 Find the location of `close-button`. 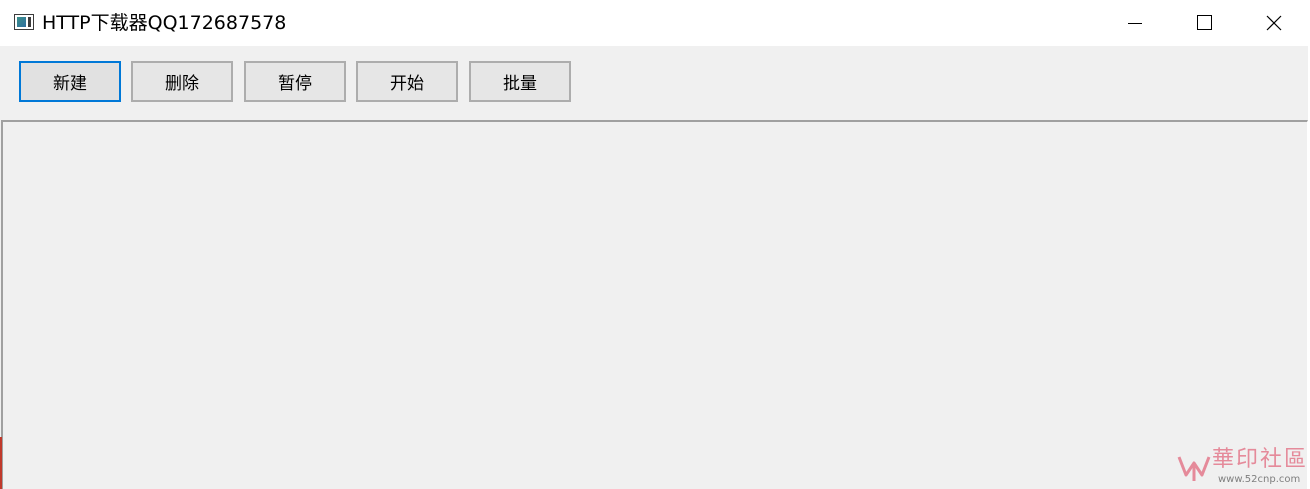

close-button is located at coordinates (1275, 23).